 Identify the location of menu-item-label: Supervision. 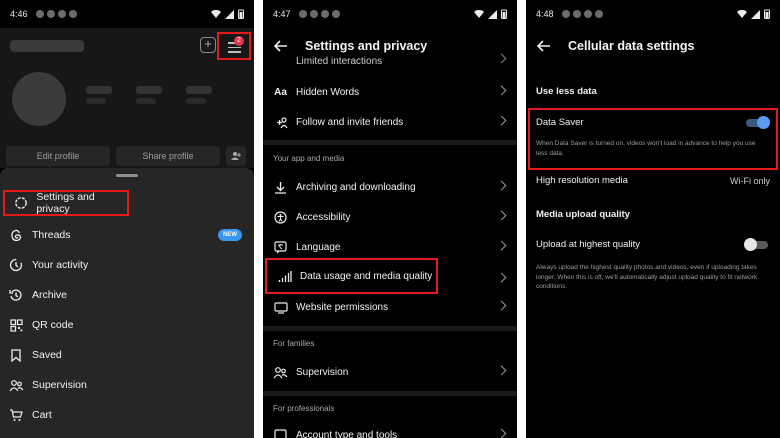
(59, 385).